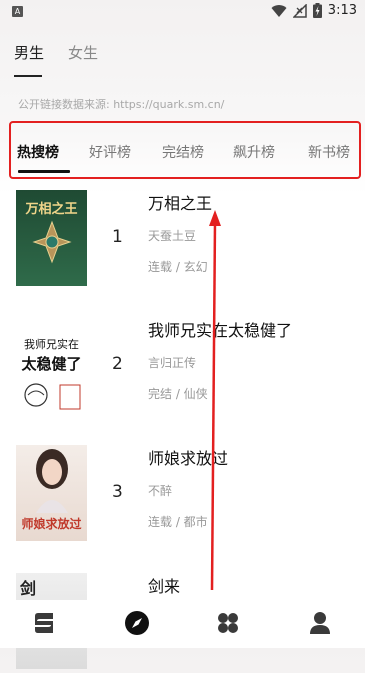 This screenshot has width=365, height=673. I want to click on cover-title: 万相之王, so click(51, 209).